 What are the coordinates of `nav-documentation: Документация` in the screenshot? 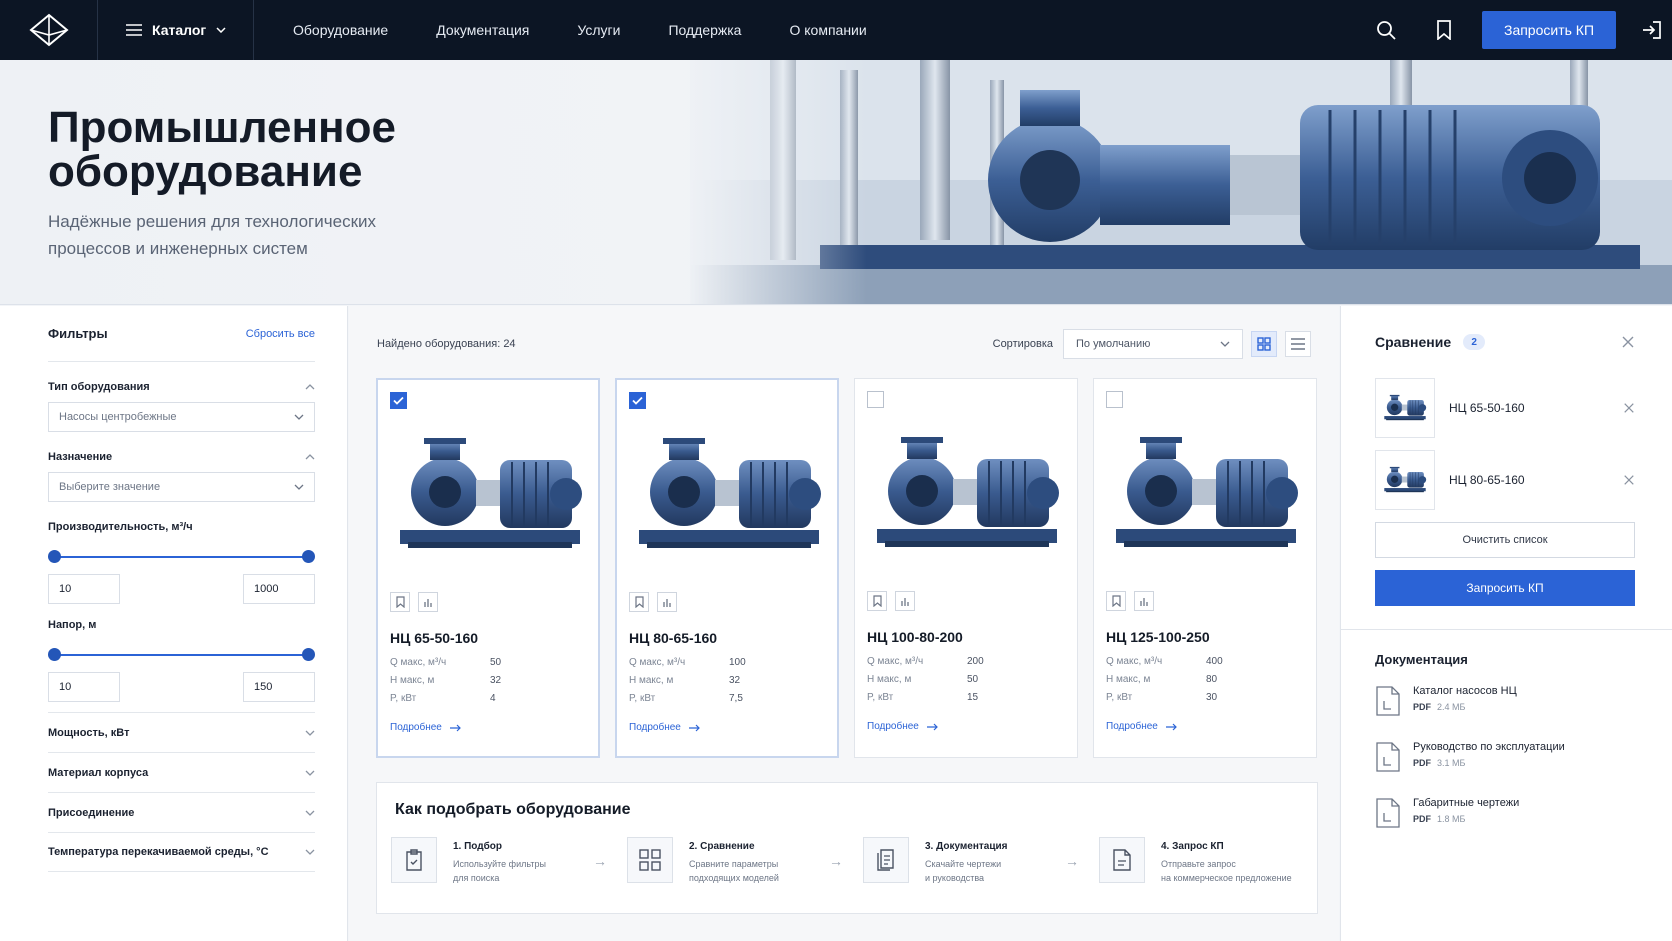 It's located at (482, 30).